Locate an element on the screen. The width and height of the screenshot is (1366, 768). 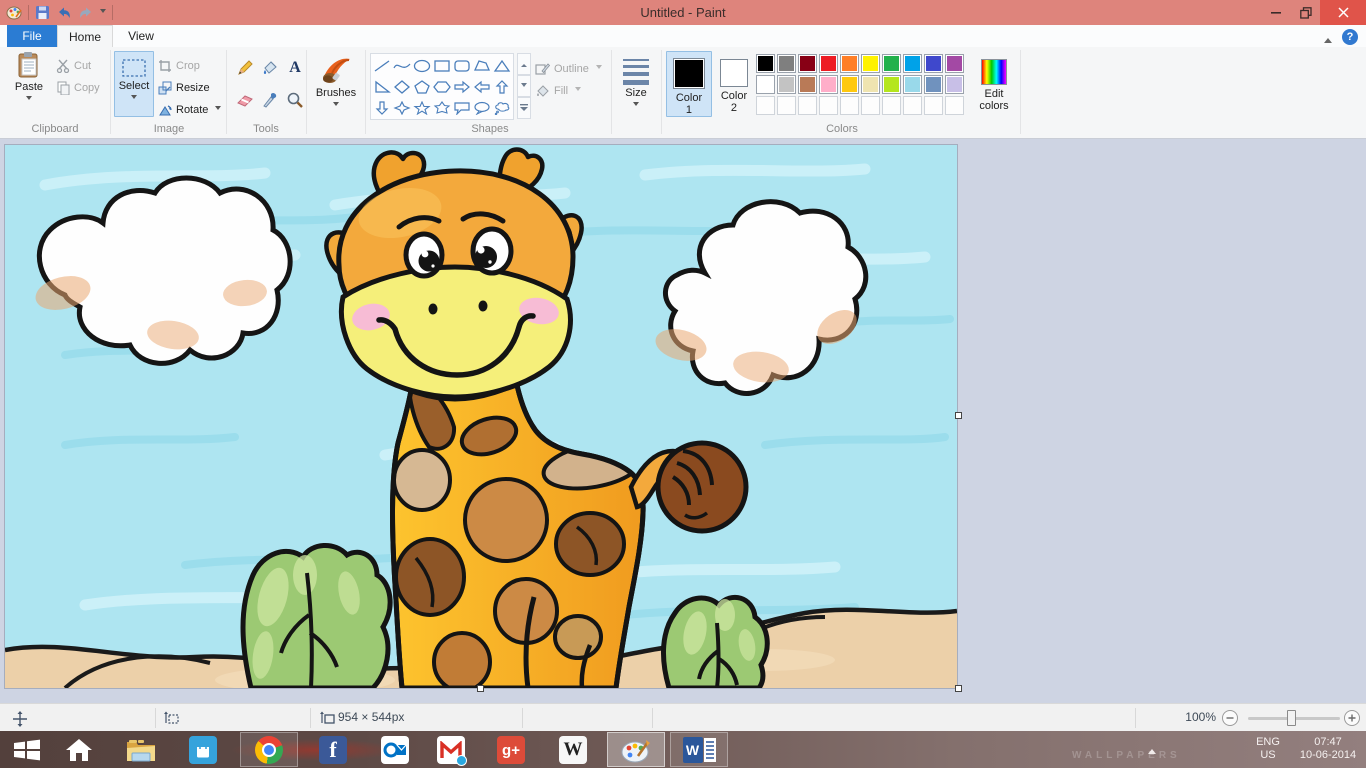
tray-language: ENG US is located at coordinates (1268, 749).